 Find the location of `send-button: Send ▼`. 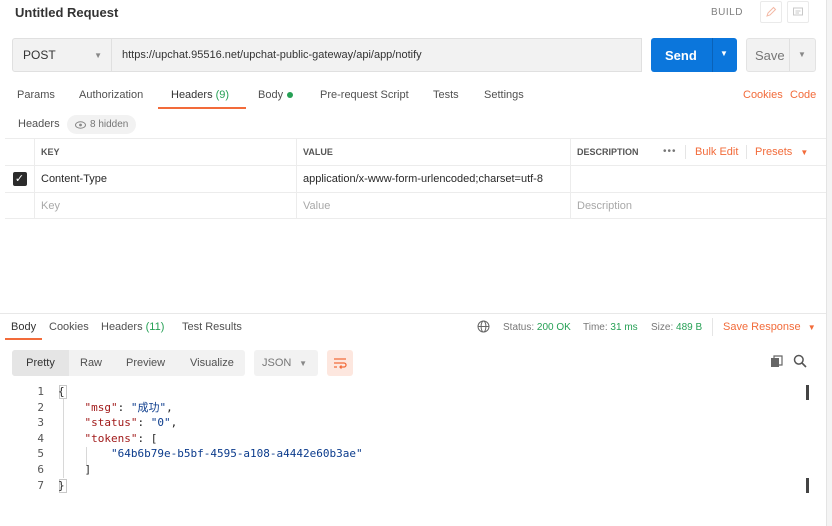

send-button: Send ▼ is located at coordinates (694, 55).